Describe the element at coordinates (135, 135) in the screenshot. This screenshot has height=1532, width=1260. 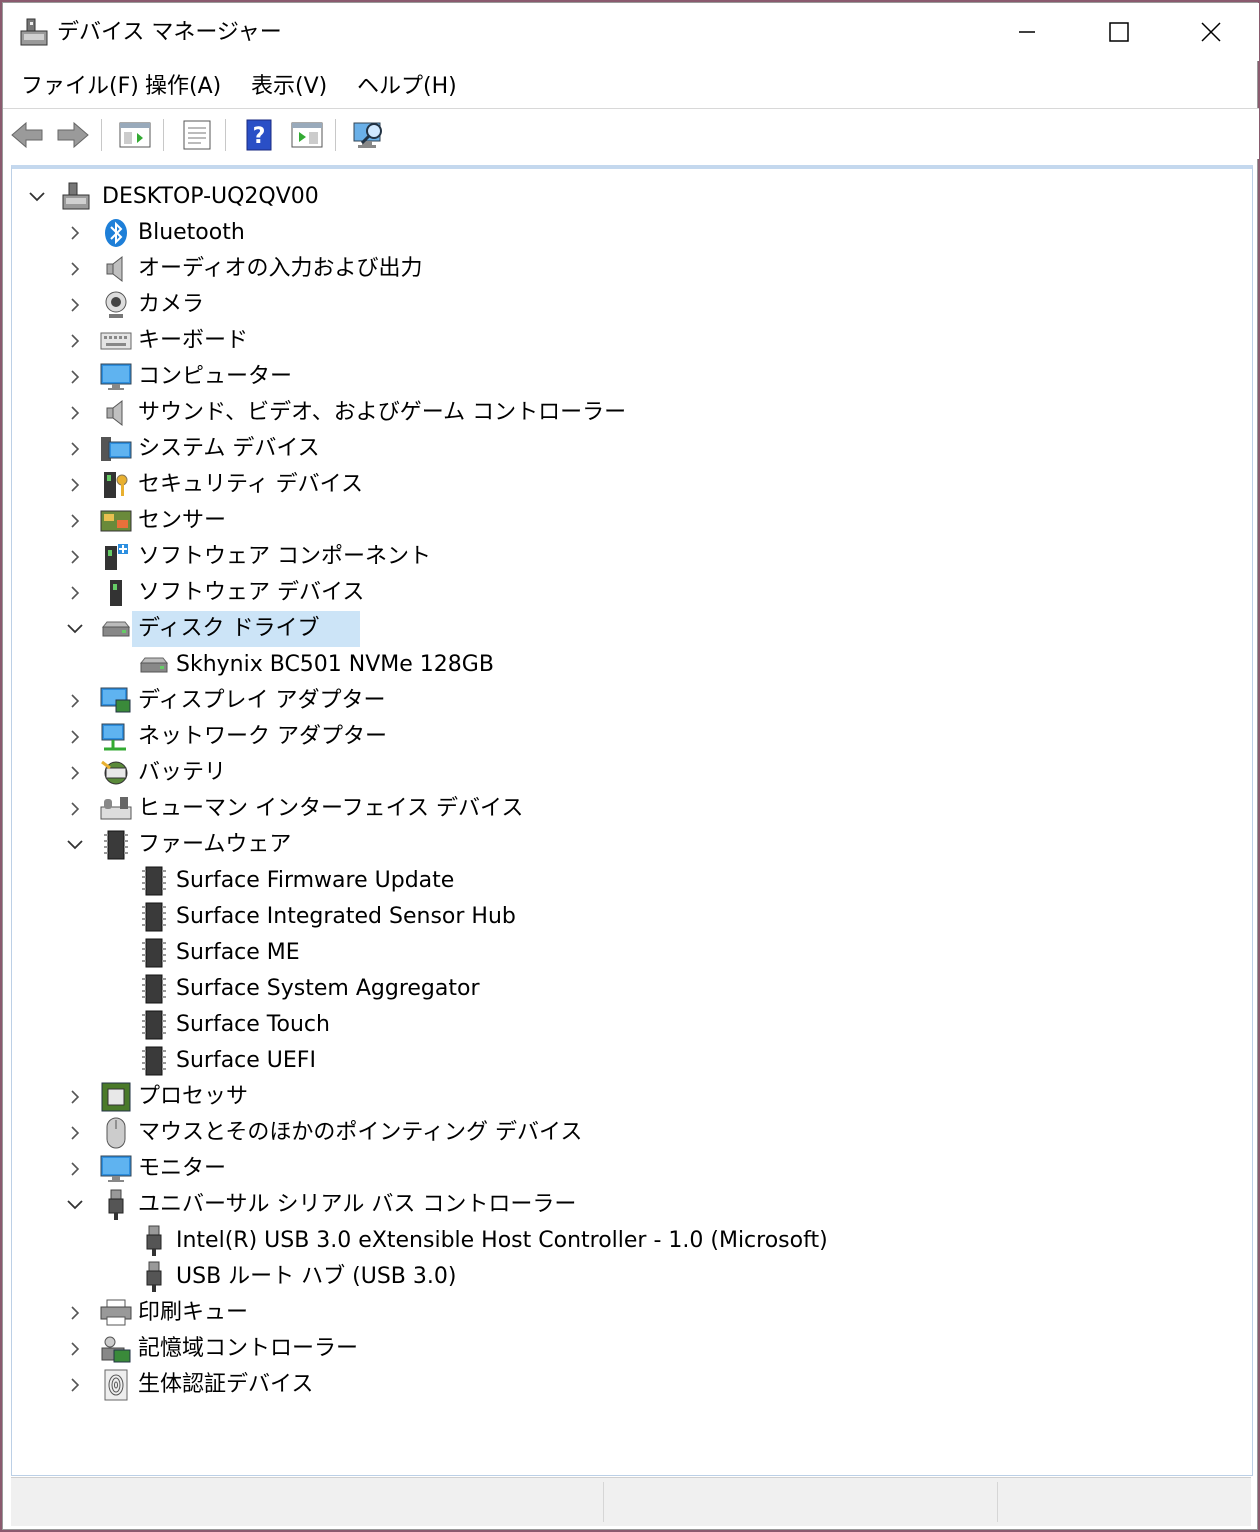
I see `properties-pane-icon` at that location.